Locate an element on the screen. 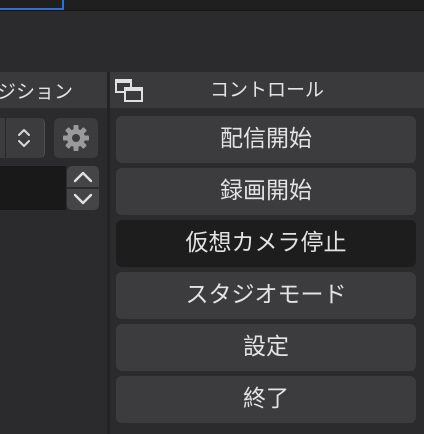 The height and width of the screenshot is (434, 424). start-streaming-button: 配信開始 is located at coordinates (266, 139).